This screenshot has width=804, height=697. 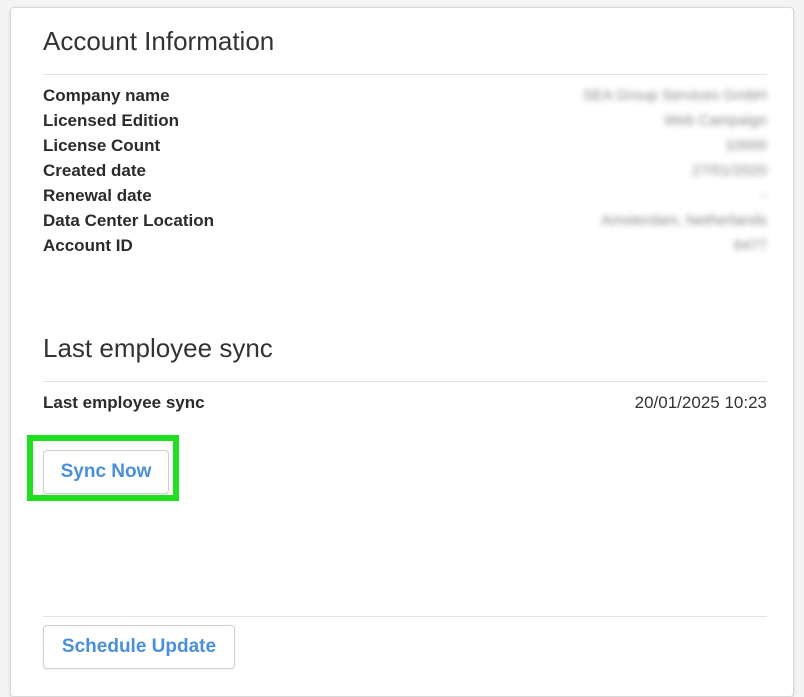 What do you see at coordinates (102, 145) in the screenshot?
I see `field-label: License Count` at bounding box center [102, 145].